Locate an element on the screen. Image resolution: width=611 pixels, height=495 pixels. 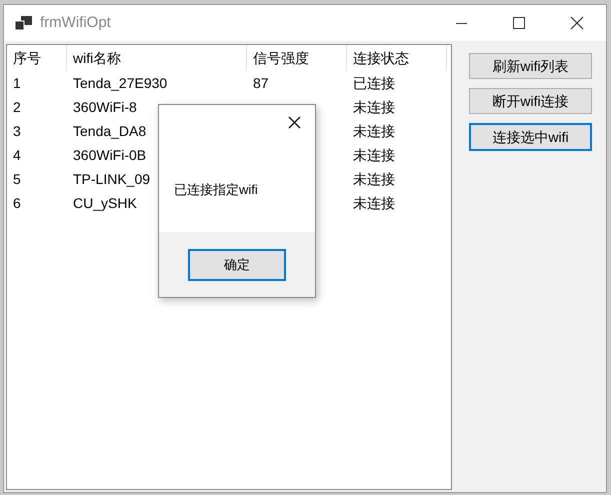
table-cell: 2 is located at coordinates (17, 106).